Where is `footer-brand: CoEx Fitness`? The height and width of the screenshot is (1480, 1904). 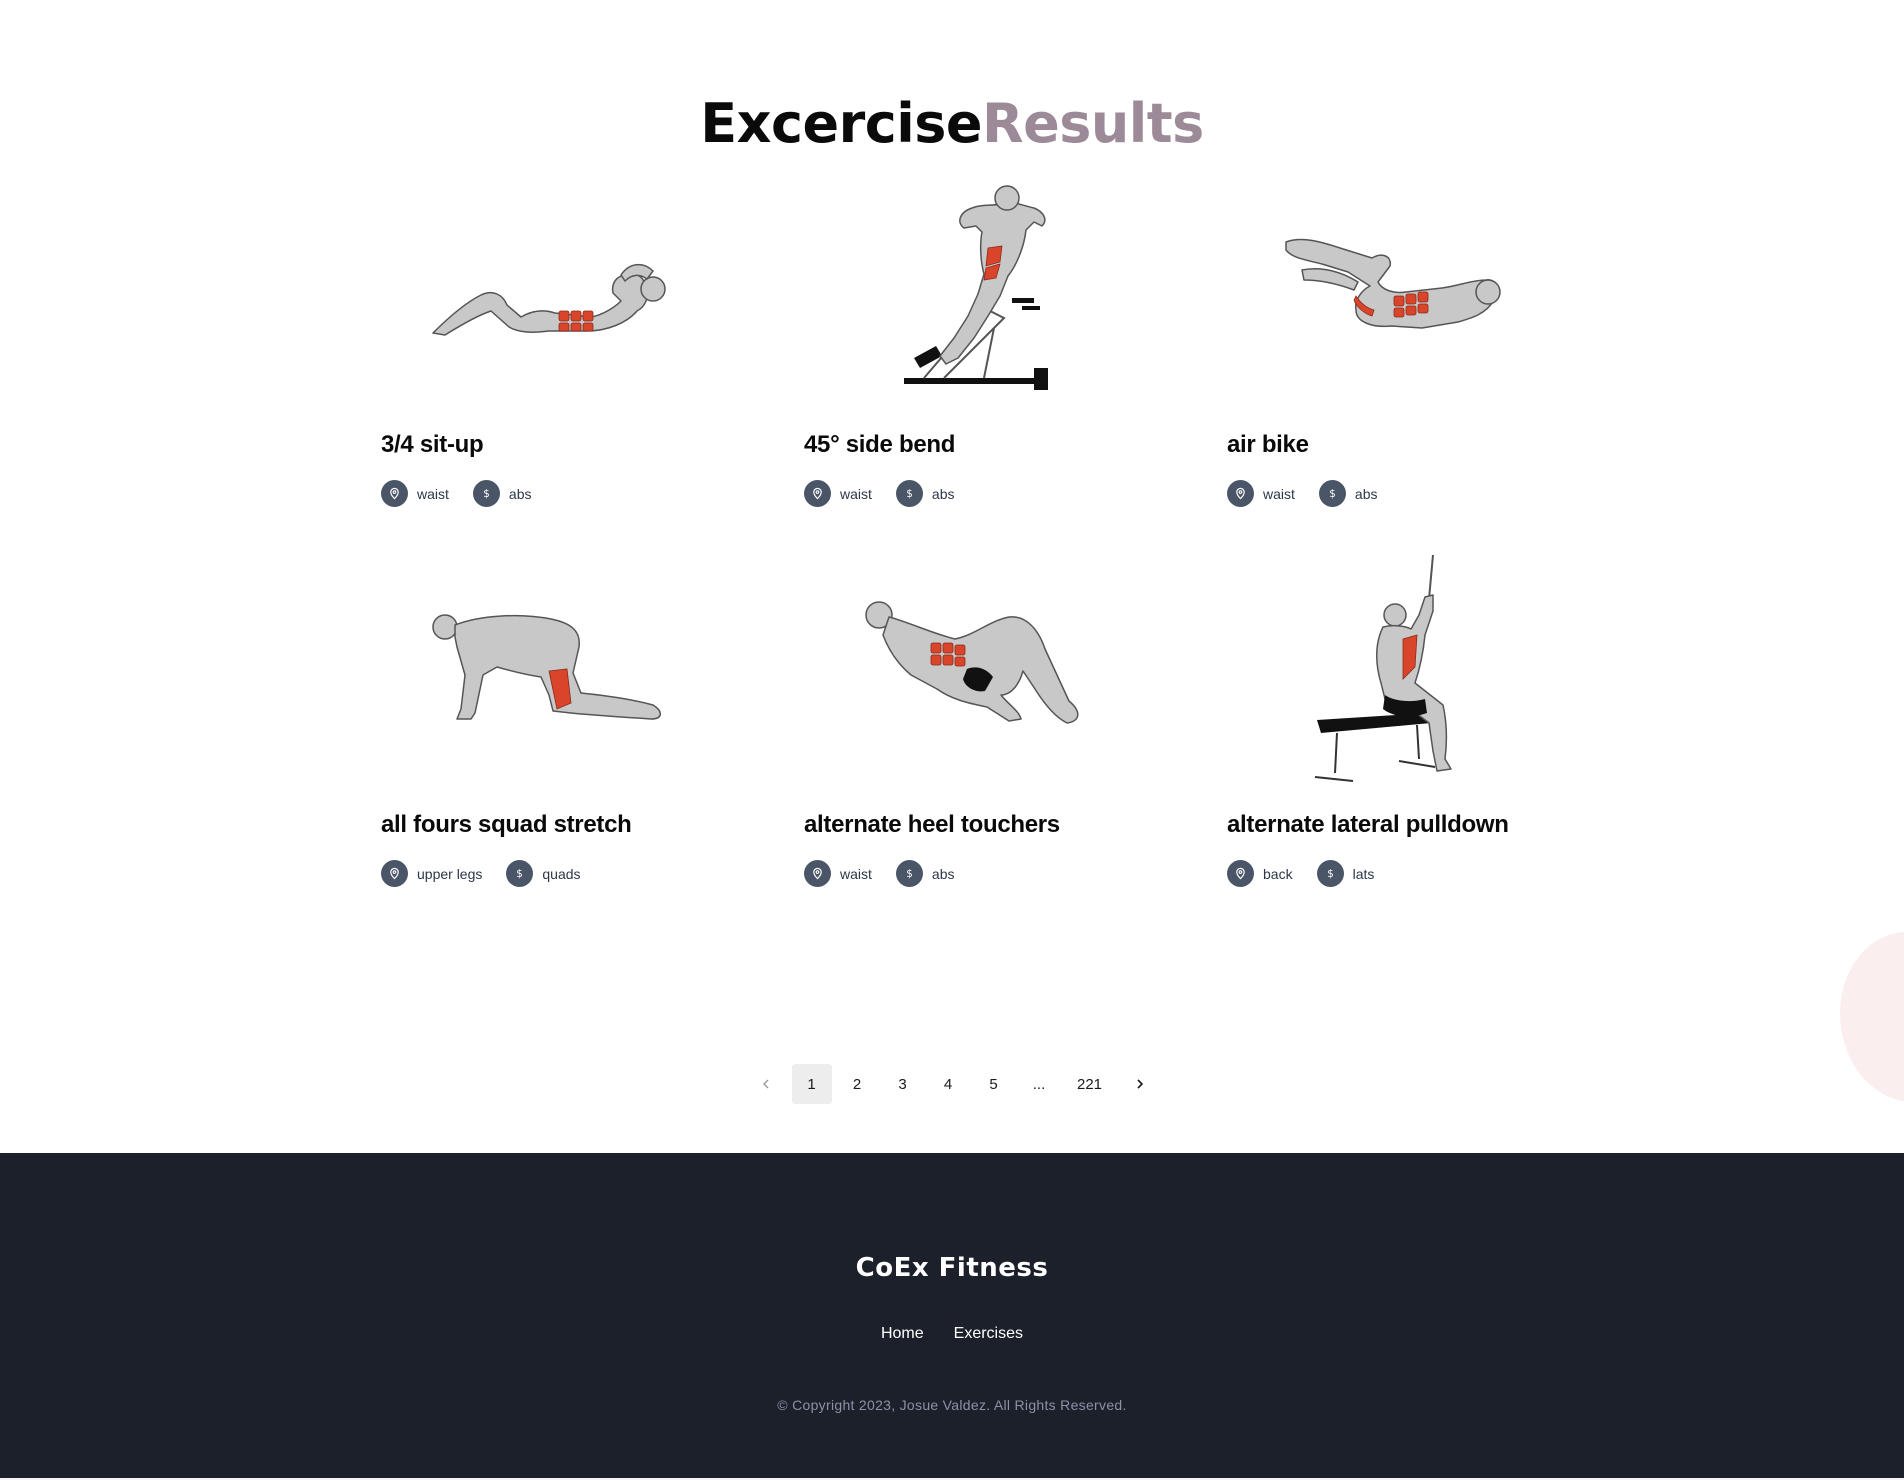
footer-brand: CoEx Fitness is located at coordinates (952, 1268).